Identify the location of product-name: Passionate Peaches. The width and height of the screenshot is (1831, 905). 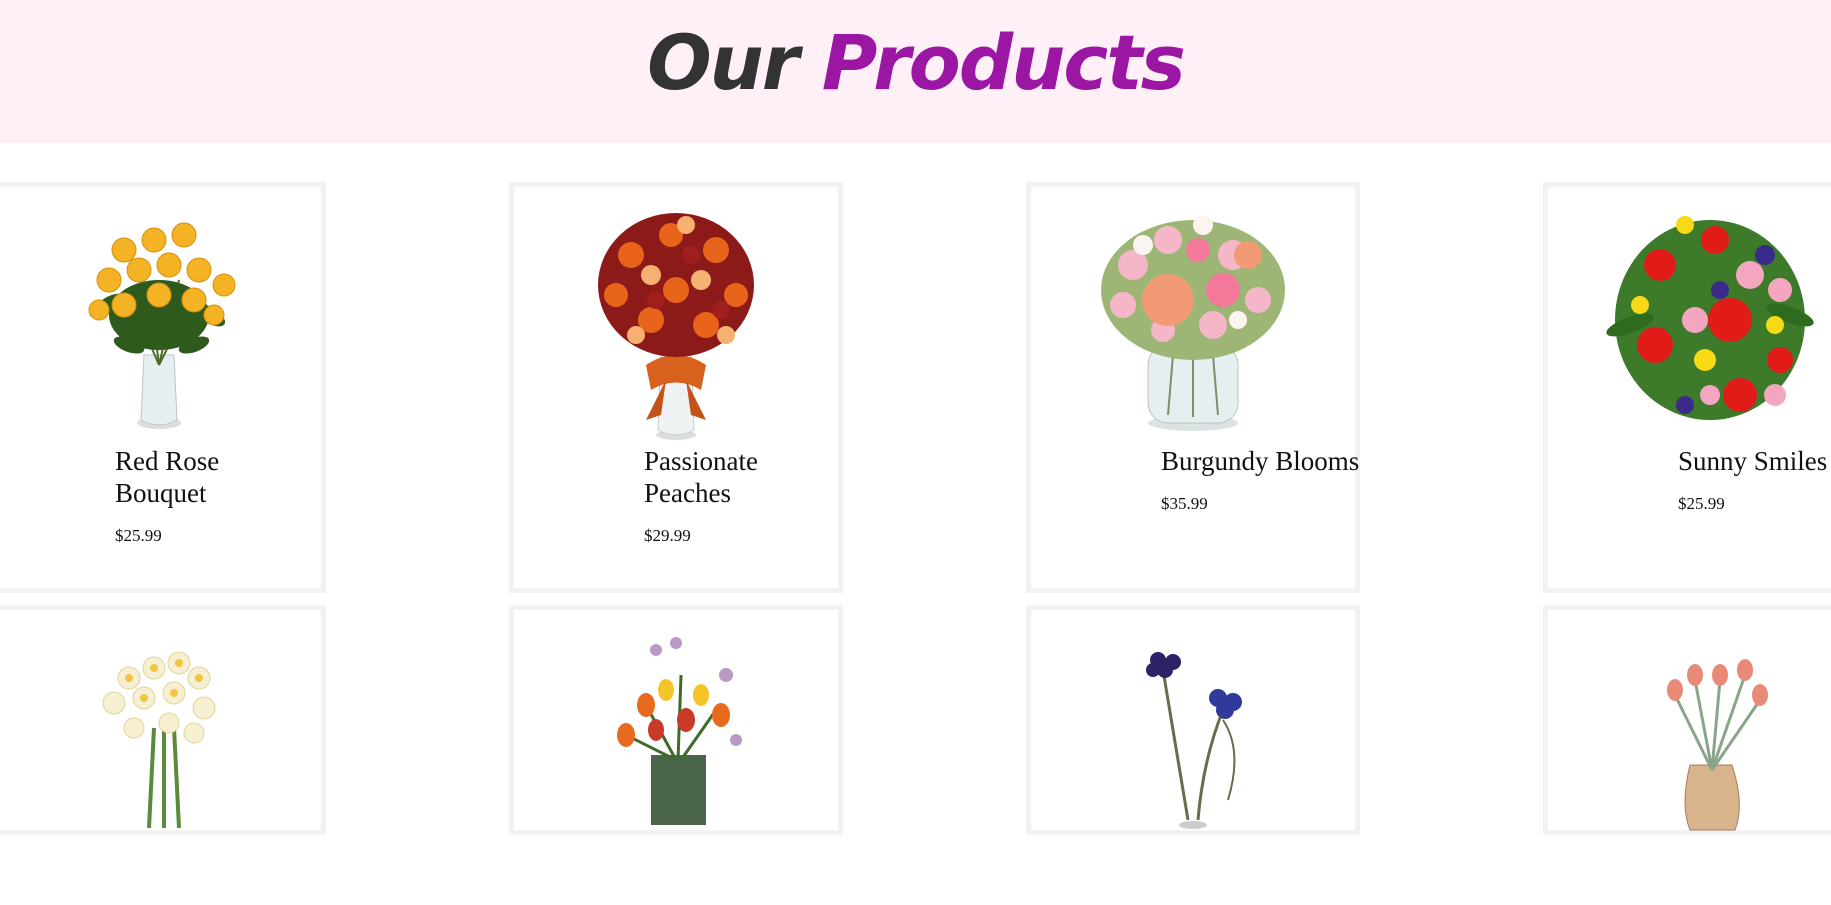
(719, 477).